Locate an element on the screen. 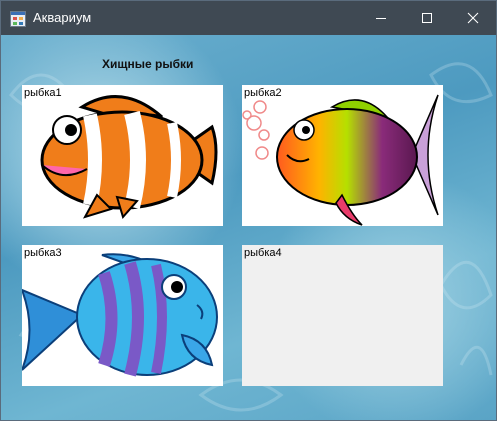  striped-blue-fish-picture is located at coordinates (120, 315).